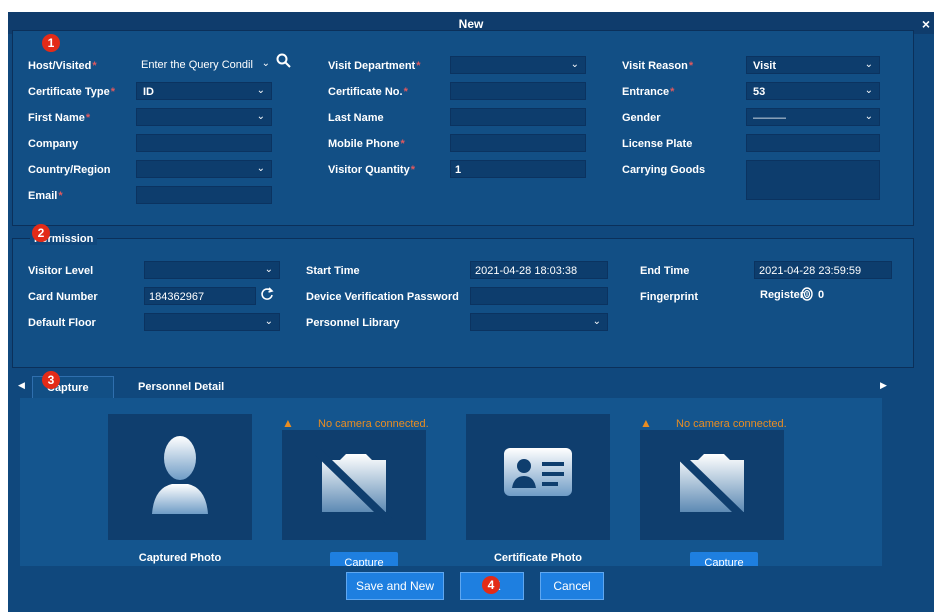  Describe the element at coordinates (664, 170) in the screenshot. I see `carrying-goods-label: Carrying Goods` at that location.